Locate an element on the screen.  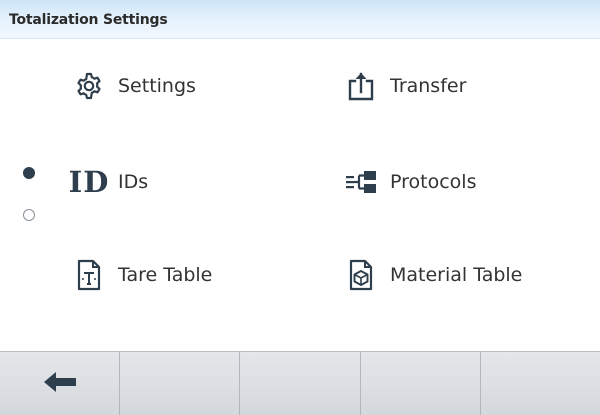
page-indicator-inactive is located at coordinates (29, 215).